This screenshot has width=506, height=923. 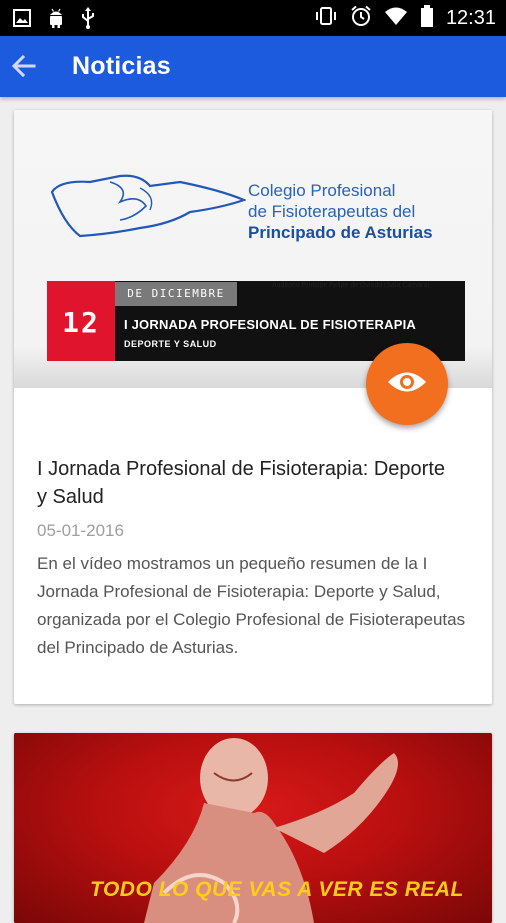 What do you see at coordinates (80, 530) in the screenshot?
I see `news-date: 05-01-2016` at bounding box center [80, 530].